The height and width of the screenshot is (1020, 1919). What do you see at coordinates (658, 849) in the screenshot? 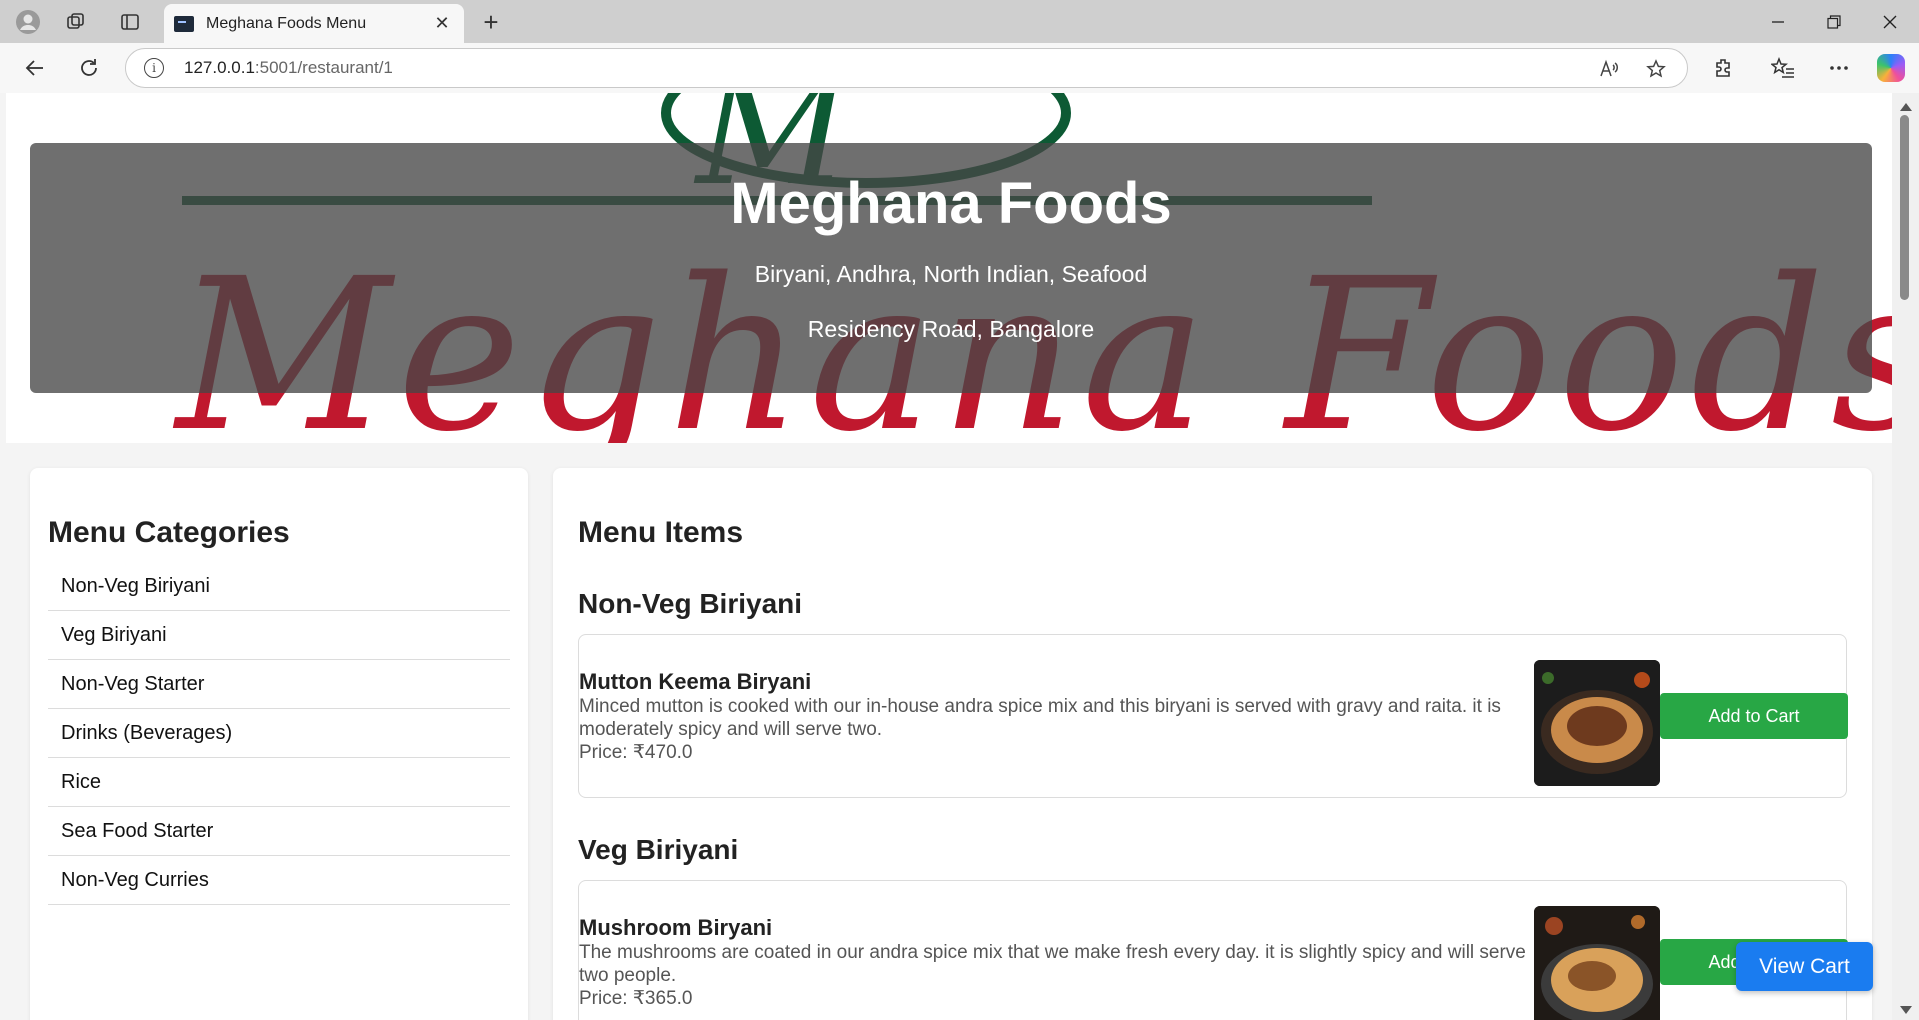
I see `section-heading-veg-biriyani: Veg Biriyani` at bounding box center [658, 849].